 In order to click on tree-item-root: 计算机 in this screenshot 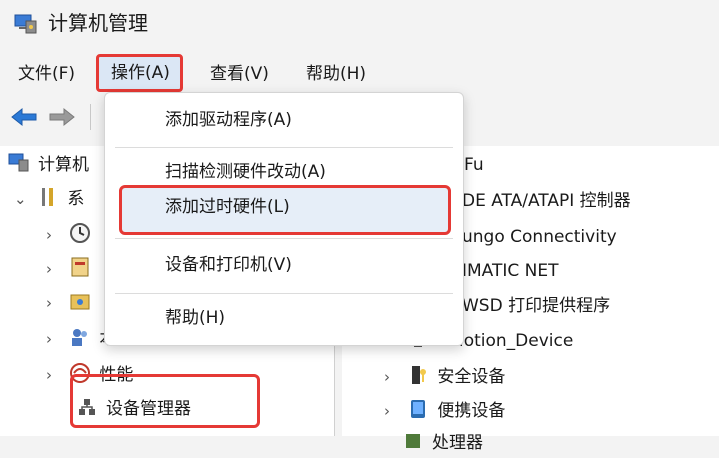, I will do `click(48, 165)`.